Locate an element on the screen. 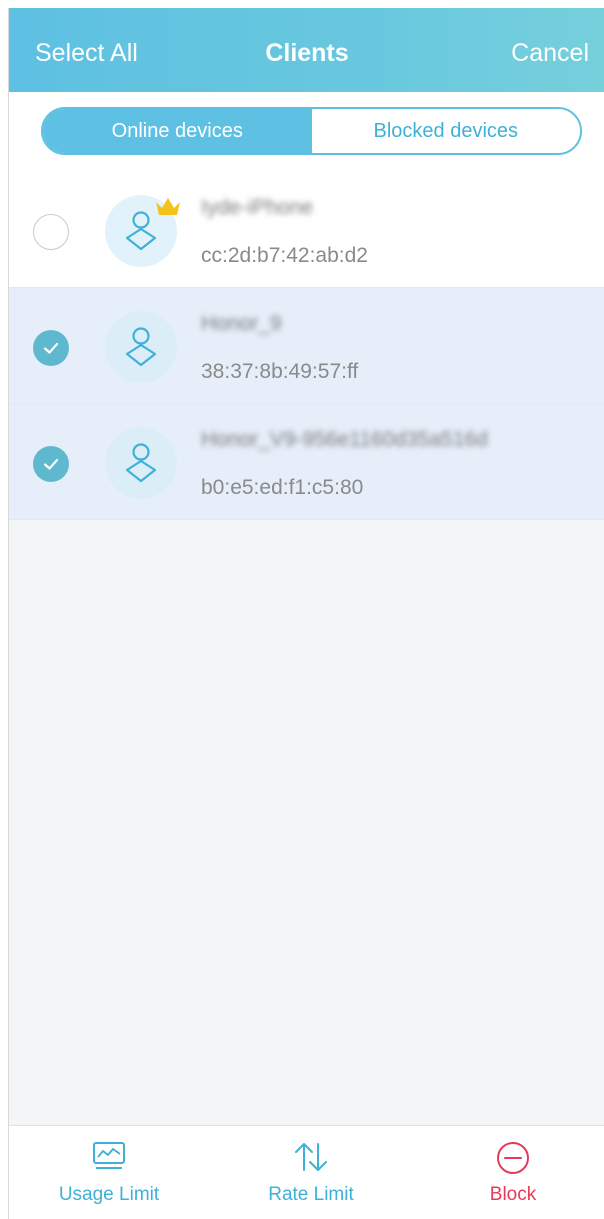 This screenshot has width=604, height=1219. usage-limit-button: Usage Limit is located at coordinates (109, 1172).